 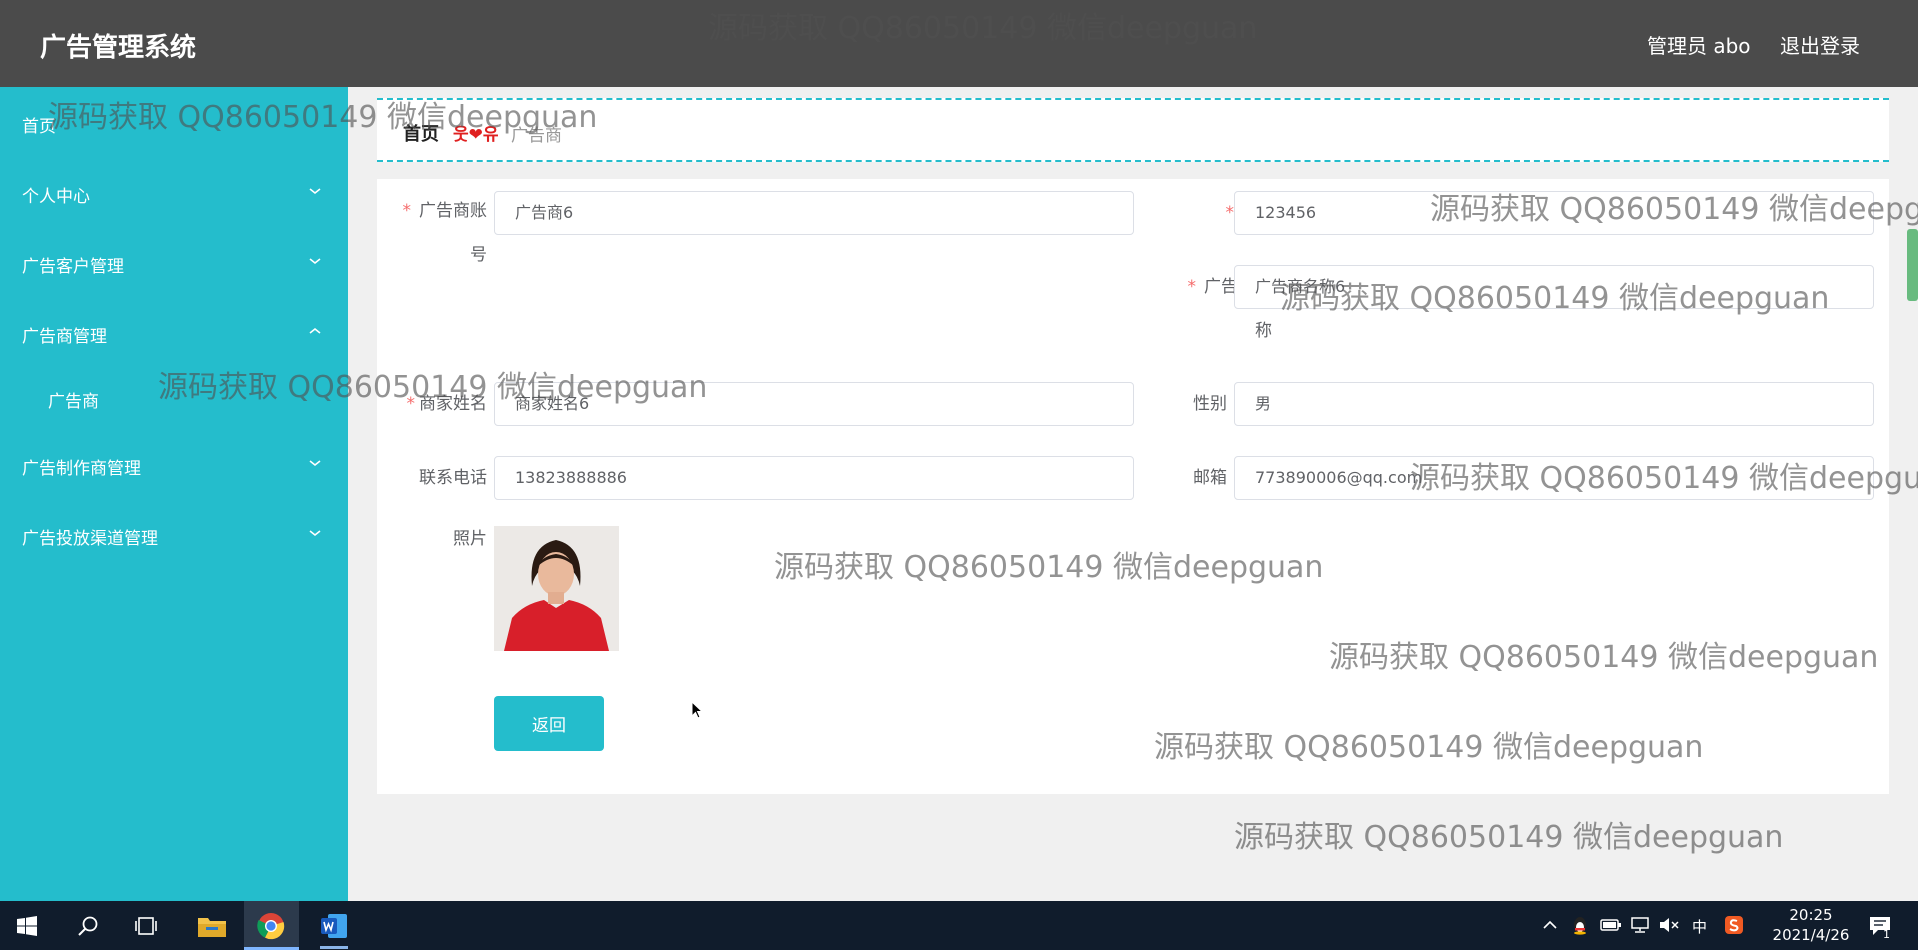 I want to click on network-icon, so click(x=1640, y=925).